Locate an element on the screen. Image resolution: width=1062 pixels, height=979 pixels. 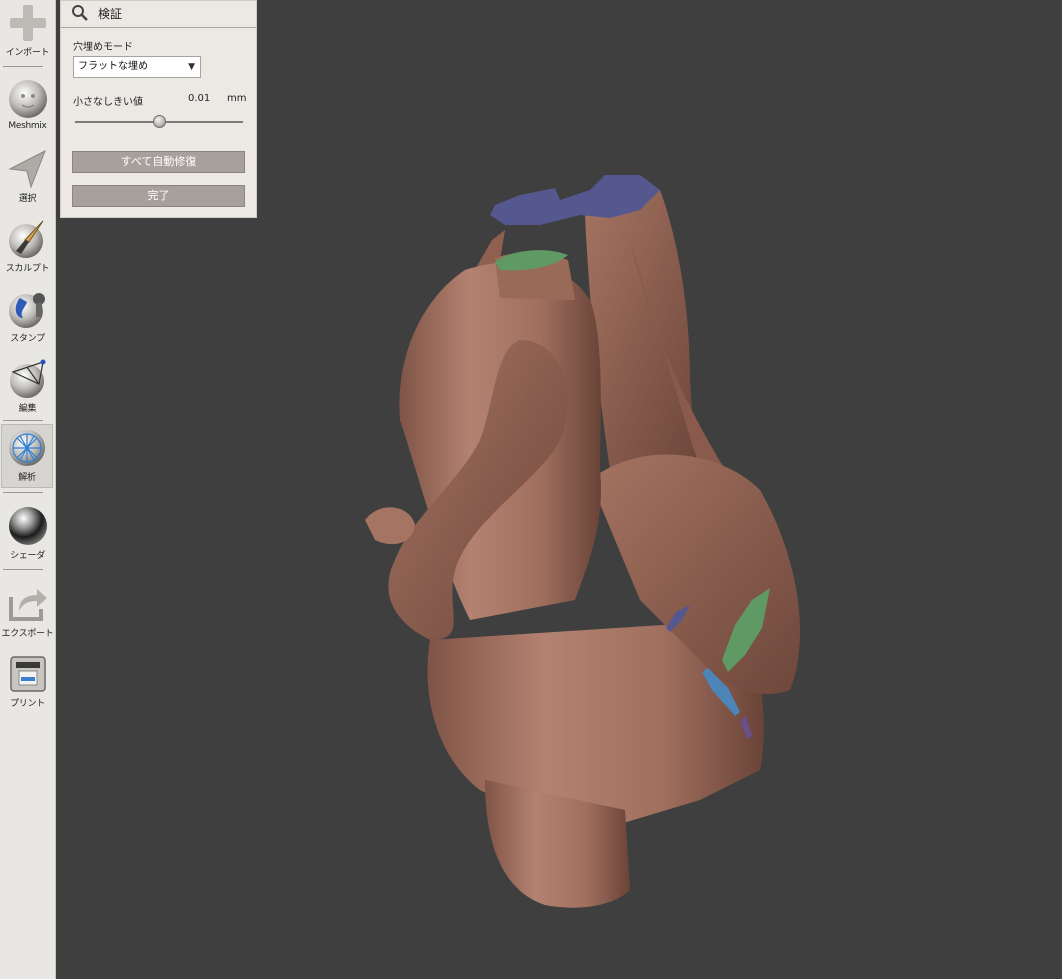
sculpt-brush-icon is located at coordinates (25, 239).